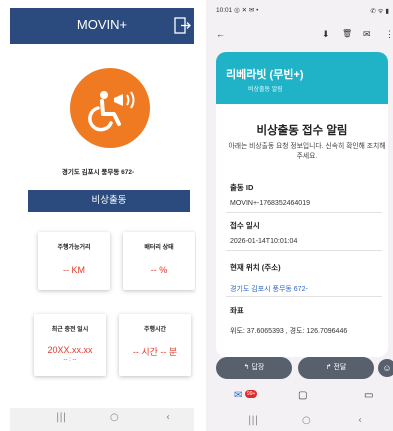 This screenshot has height=431, width=393. Describe the element at coordinates (70, 360) in the screenshot. I see `card-subvalue: --` at that location.